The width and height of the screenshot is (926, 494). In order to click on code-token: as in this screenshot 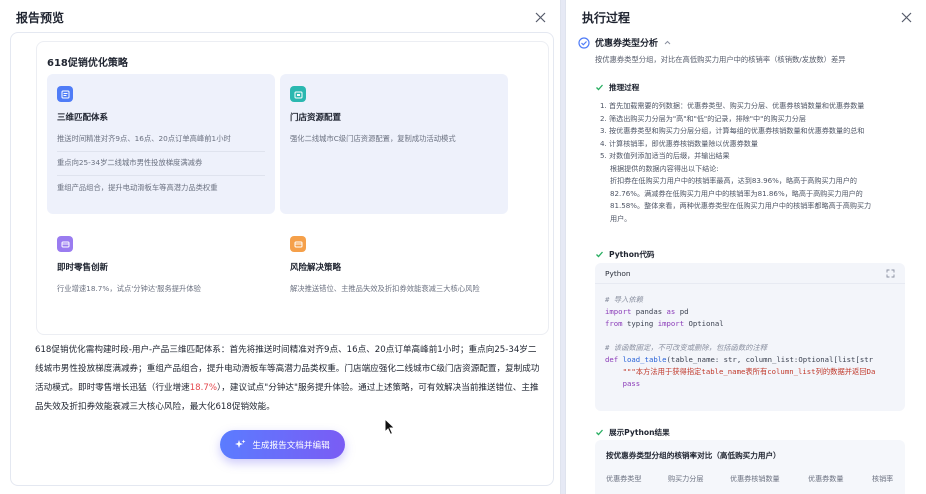, I will do `click(671, 311)`.